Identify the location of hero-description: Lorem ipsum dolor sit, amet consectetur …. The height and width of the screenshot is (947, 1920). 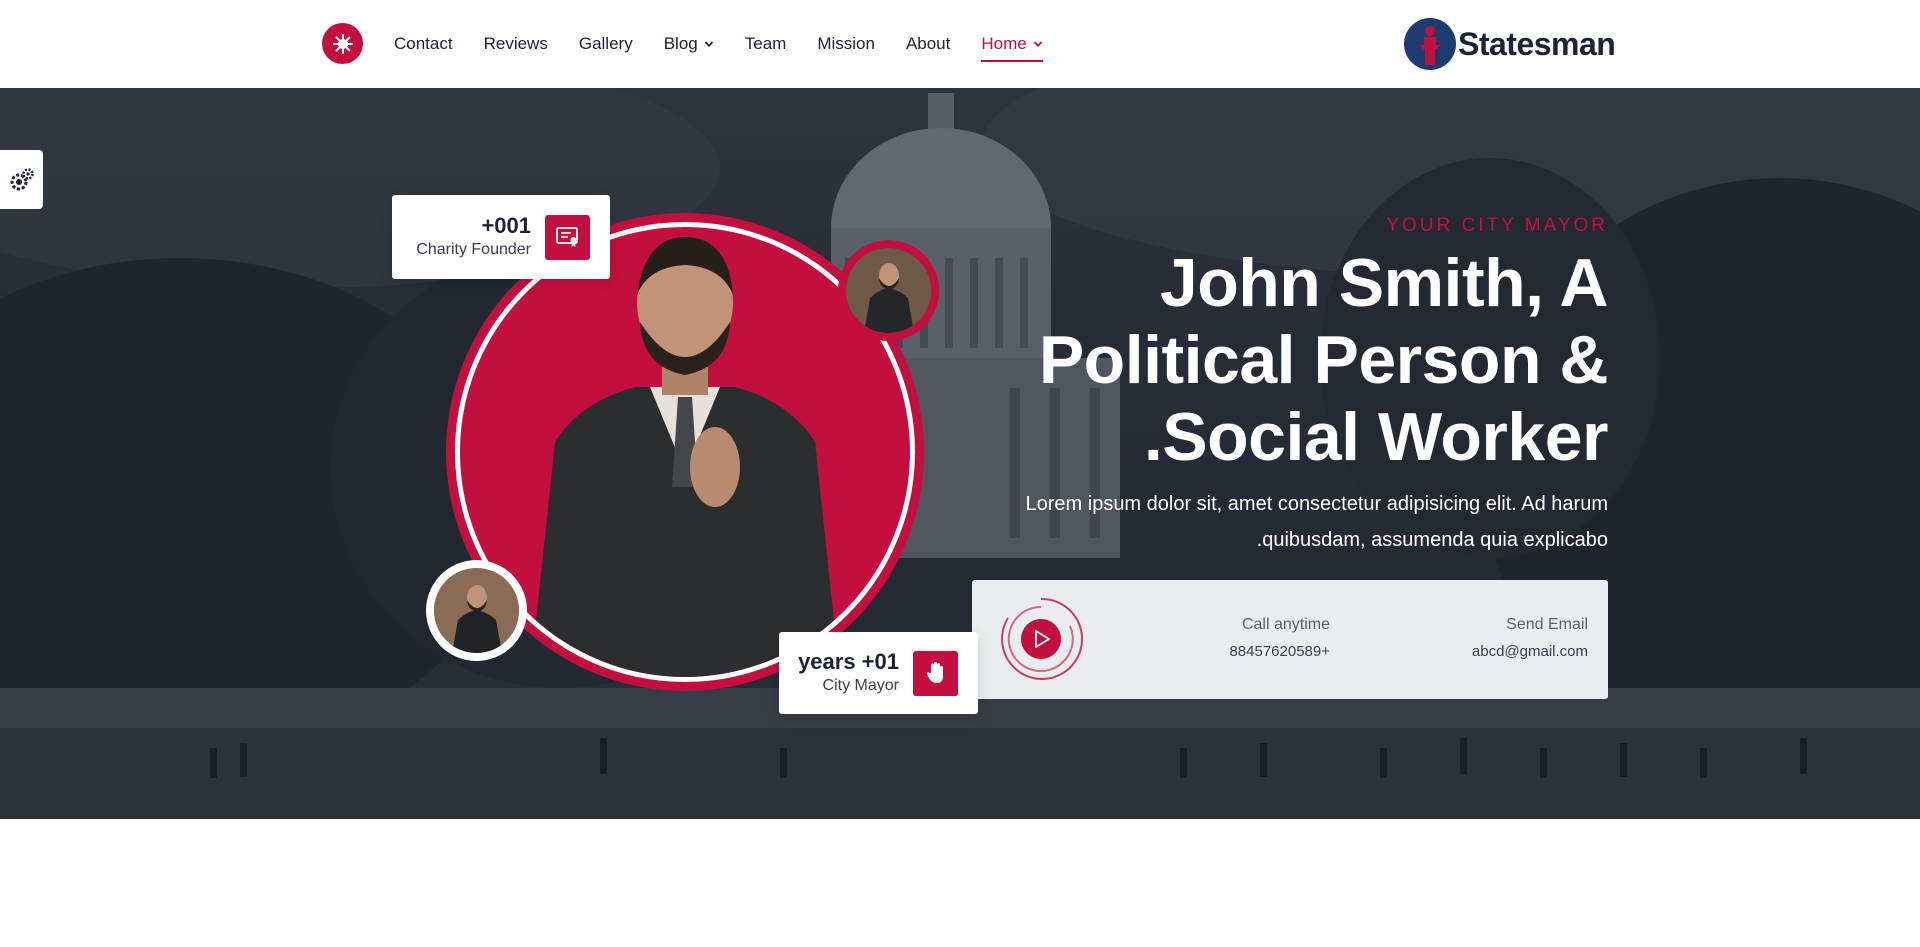
(1288, 522).